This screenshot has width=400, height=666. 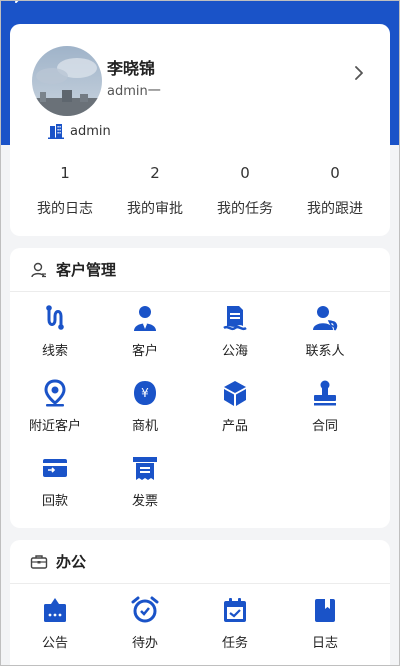 I want to click on public-pool-icon, so click(x=235, y=318).